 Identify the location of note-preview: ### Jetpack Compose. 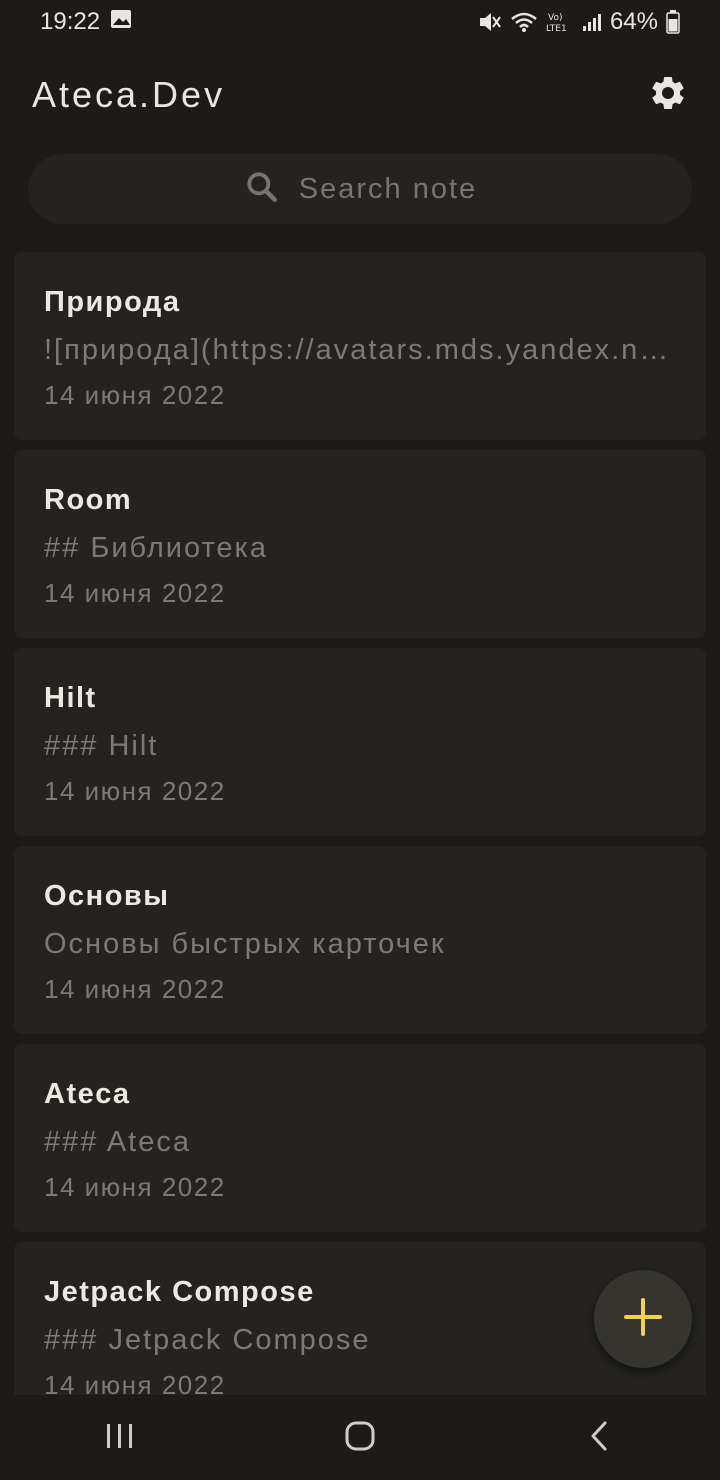
(207, 1340).